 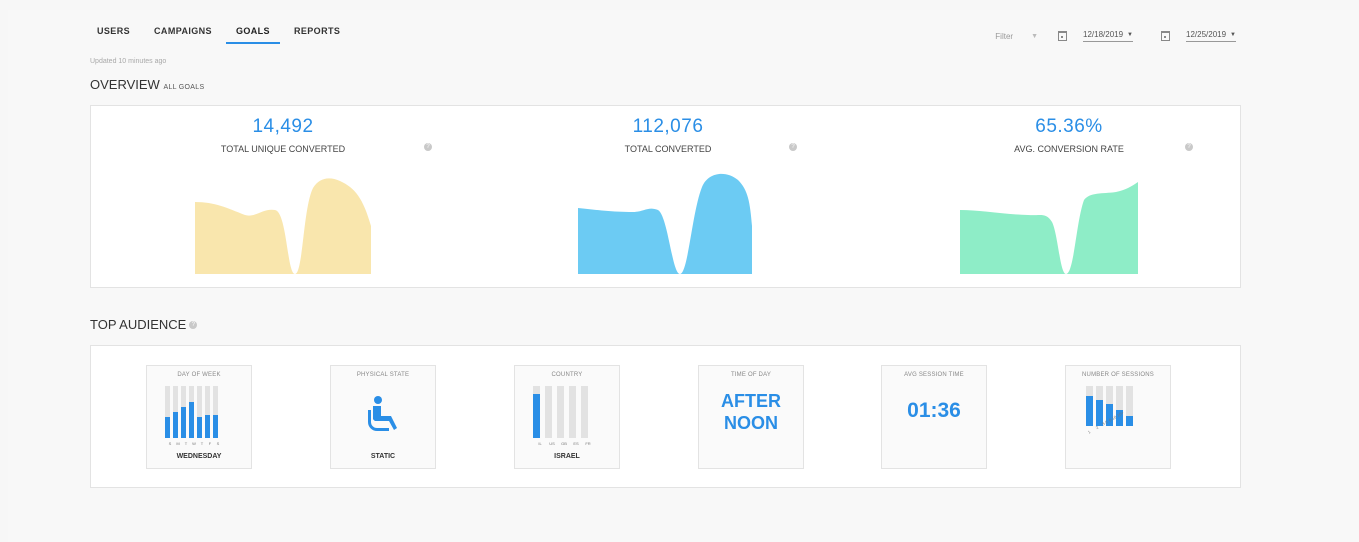 I want to click on filter-bar: Filter ▼ 12/18/2019 ▼ 12/25/2019 ▼, so click(x=1115, y=36).